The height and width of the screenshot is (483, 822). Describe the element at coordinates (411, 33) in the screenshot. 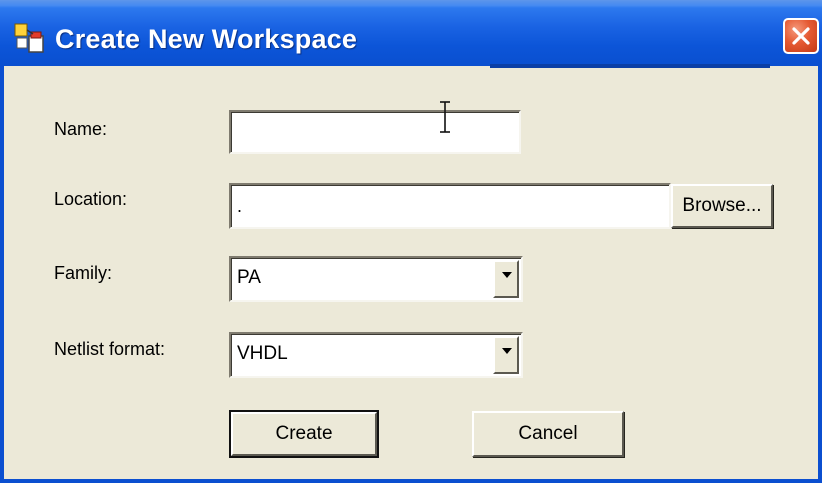

I see `title-bar: Create New Workspace` at that location.